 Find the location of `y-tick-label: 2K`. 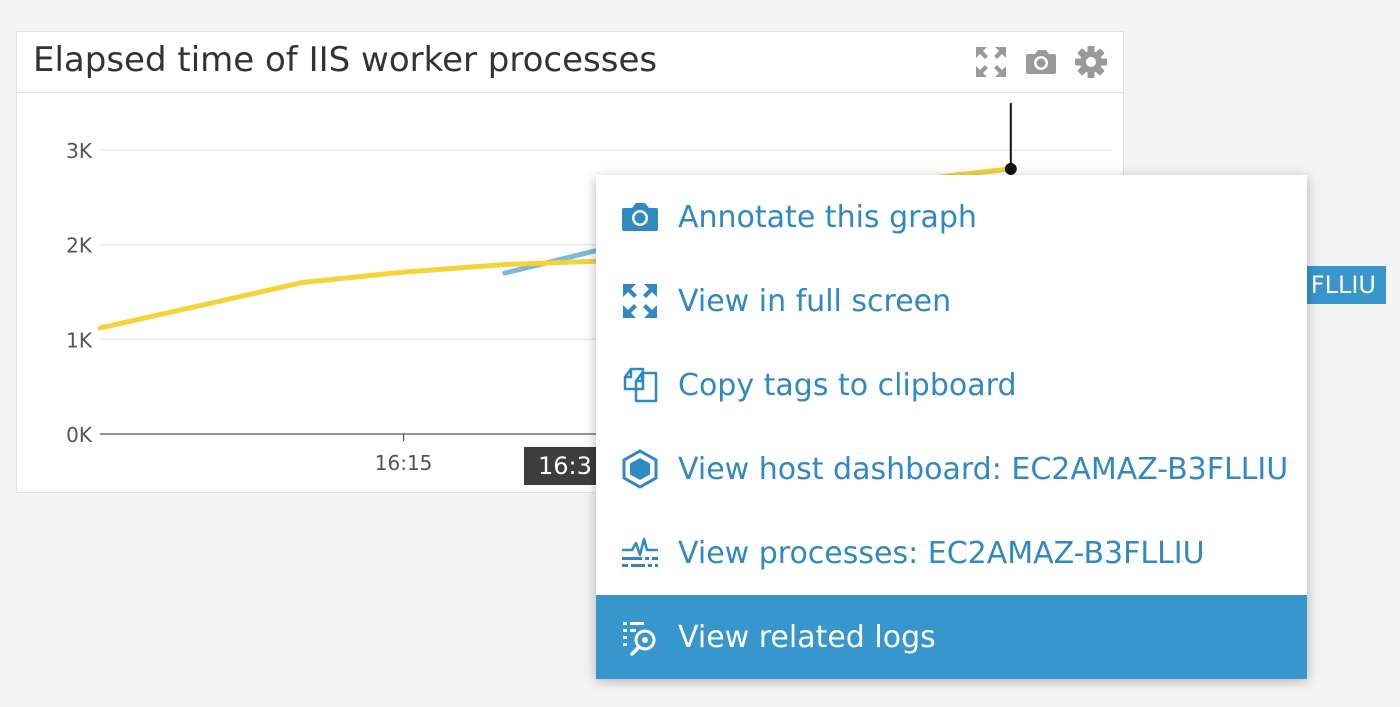

y-tick-label: 2K is located at coordinates (79, 246).